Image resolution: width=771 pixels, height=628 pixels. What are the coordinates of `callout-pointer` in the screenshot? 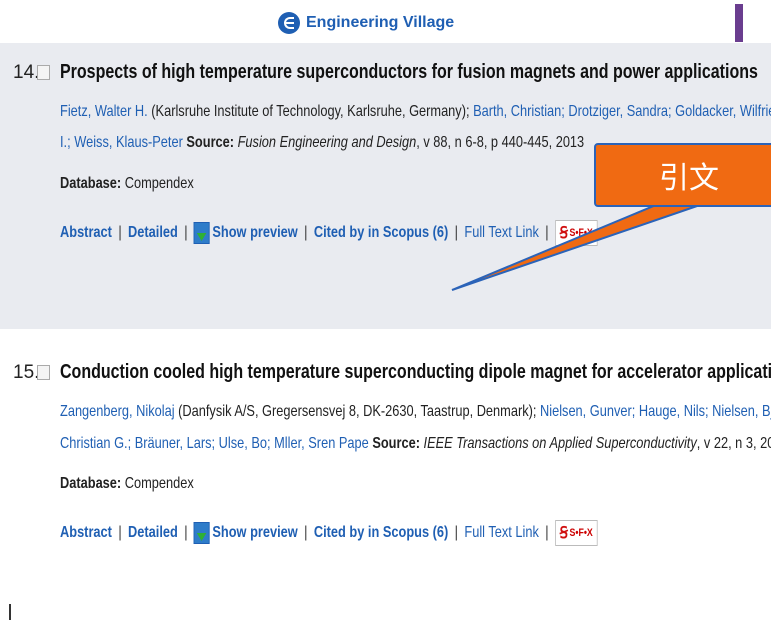 It's located at (576, 247).